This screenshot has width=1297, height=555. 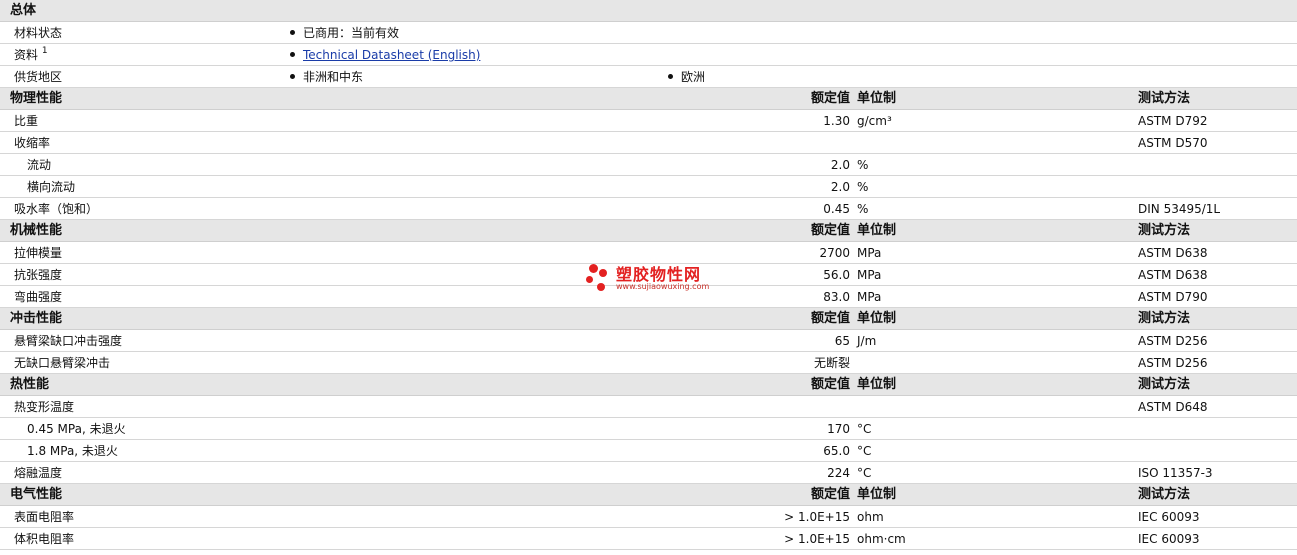 I want to click on table-row: 体积电阻率 > 1.0E+15 ohm·cm IEC 60093, so click(x=648, y=539).